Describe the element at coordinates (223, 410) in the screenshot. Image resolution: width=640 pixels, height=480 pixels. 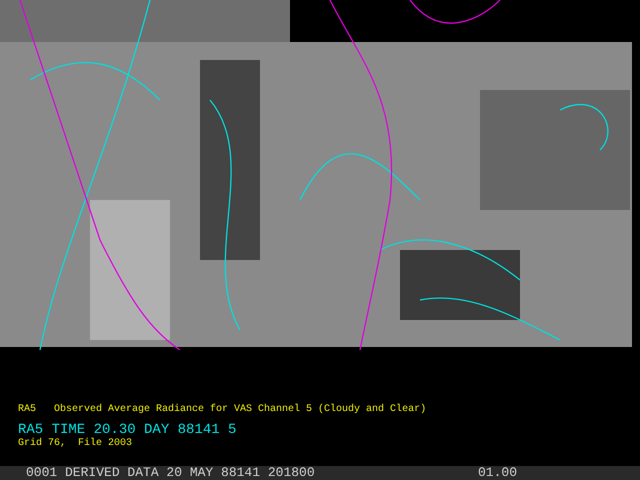
I see `product-title: RA5 Observed Average Radiance for VAS Channel 5 (Cloudy and Clear)` at that location.